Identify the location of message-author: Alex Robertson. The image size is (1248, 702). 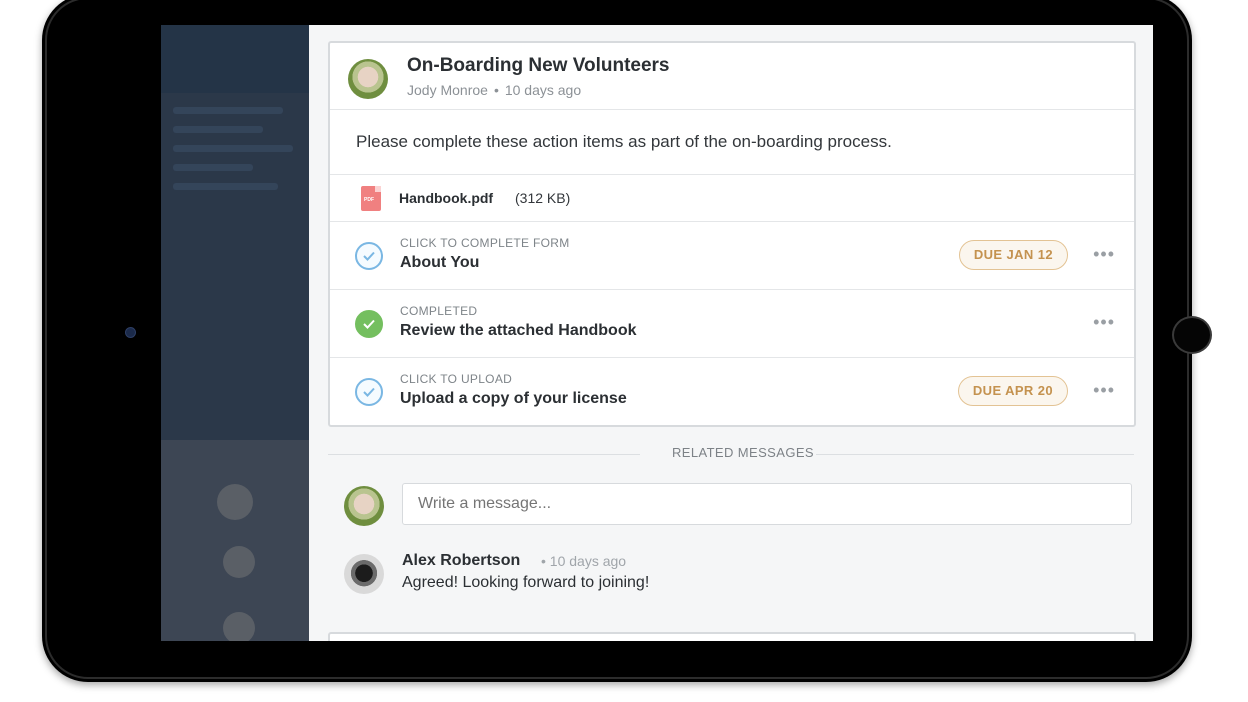
(461, 561).